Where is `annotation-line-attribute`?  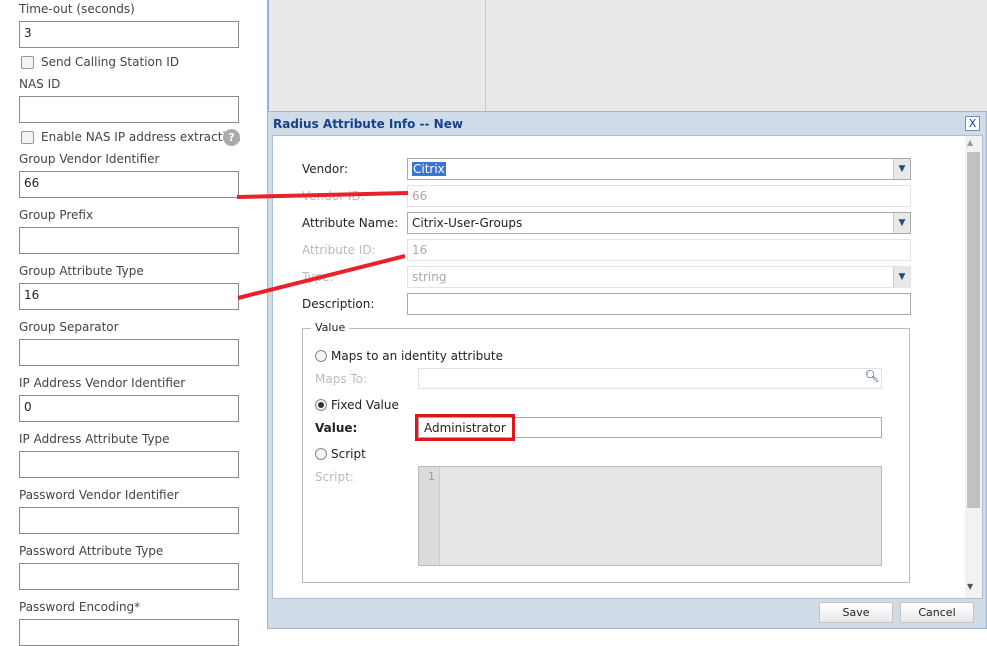
annotation-line-attribute is located at coordinates (321, 277).